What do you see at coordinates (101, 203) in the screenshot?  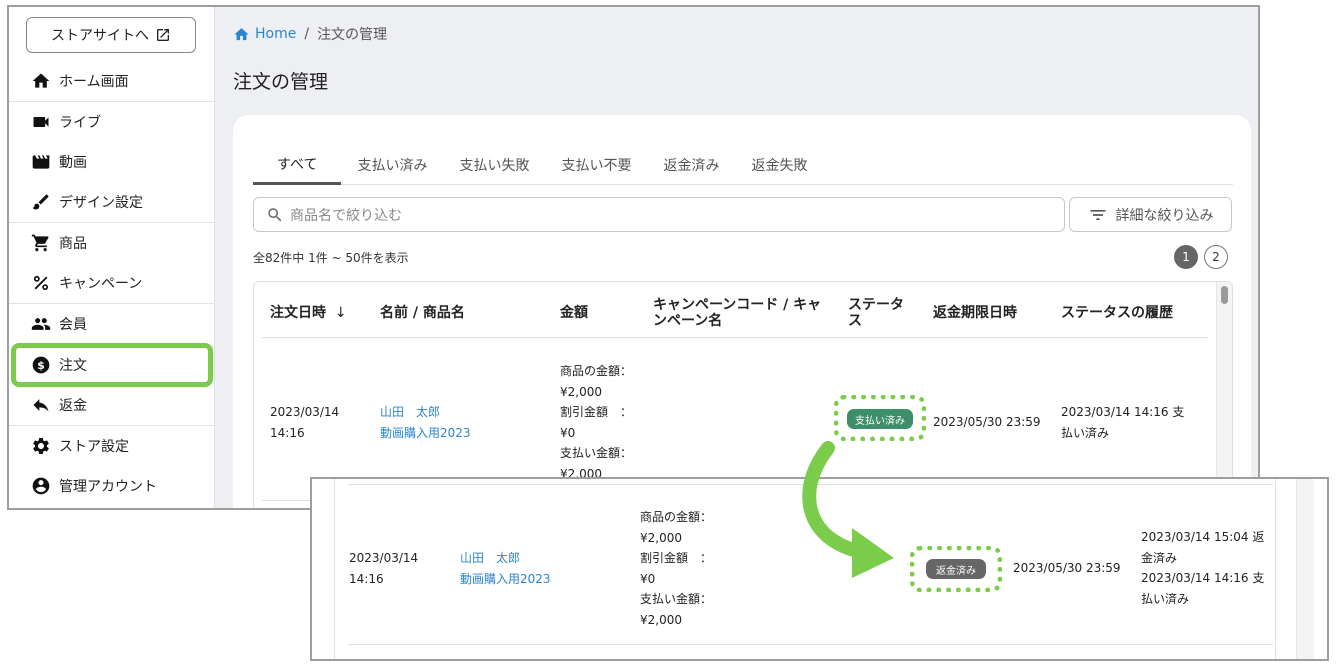 I see `sidebar-item-label: デザイン設定` at bounding box center [101, 203].